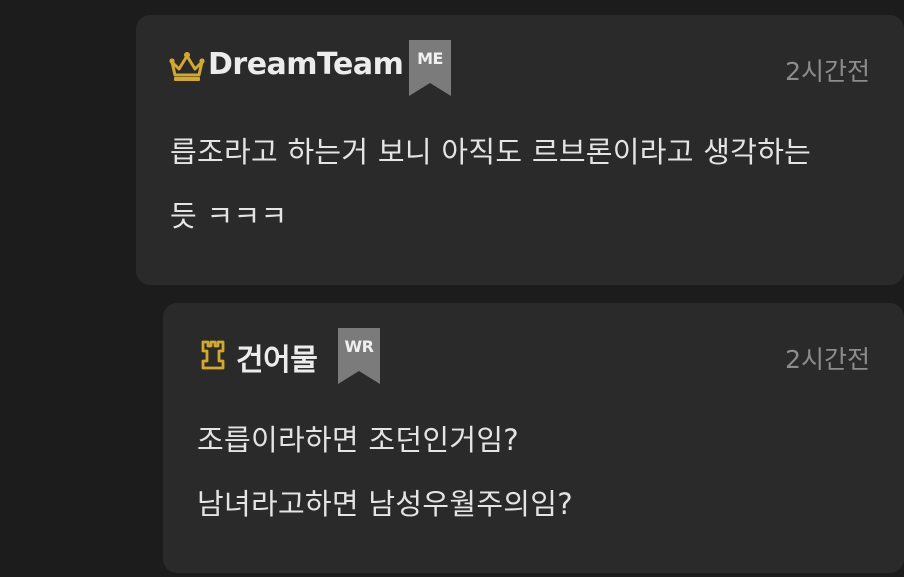 The width and height of the screenshot is (904, 577). Describe the element at coordinates (358, 440) in the screenshot. I see `comment-text-line: 조릅이라하면 조던인거임?` at that location.